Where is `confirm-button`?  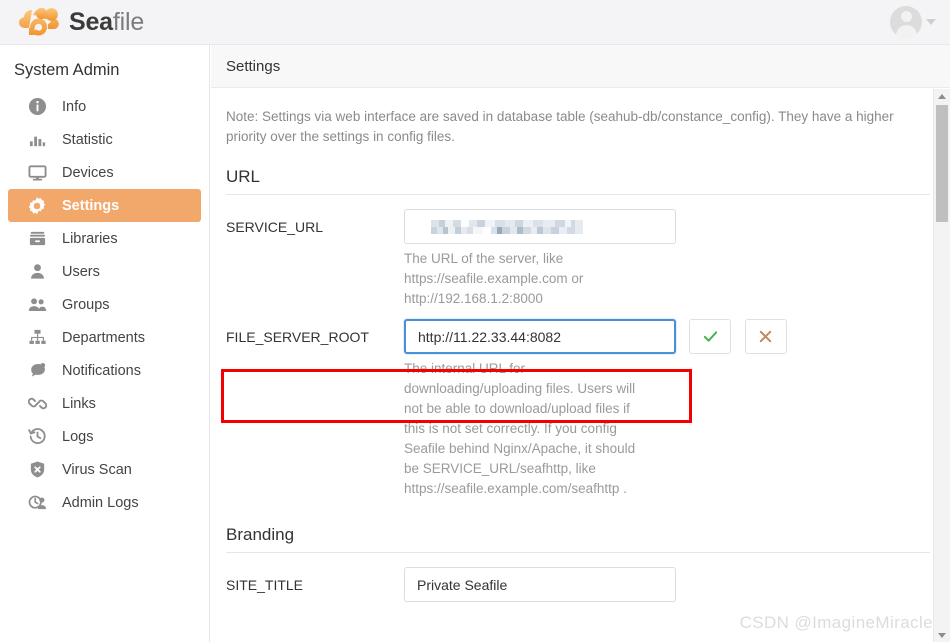
confirm-button is located at coordinates (710, 336).